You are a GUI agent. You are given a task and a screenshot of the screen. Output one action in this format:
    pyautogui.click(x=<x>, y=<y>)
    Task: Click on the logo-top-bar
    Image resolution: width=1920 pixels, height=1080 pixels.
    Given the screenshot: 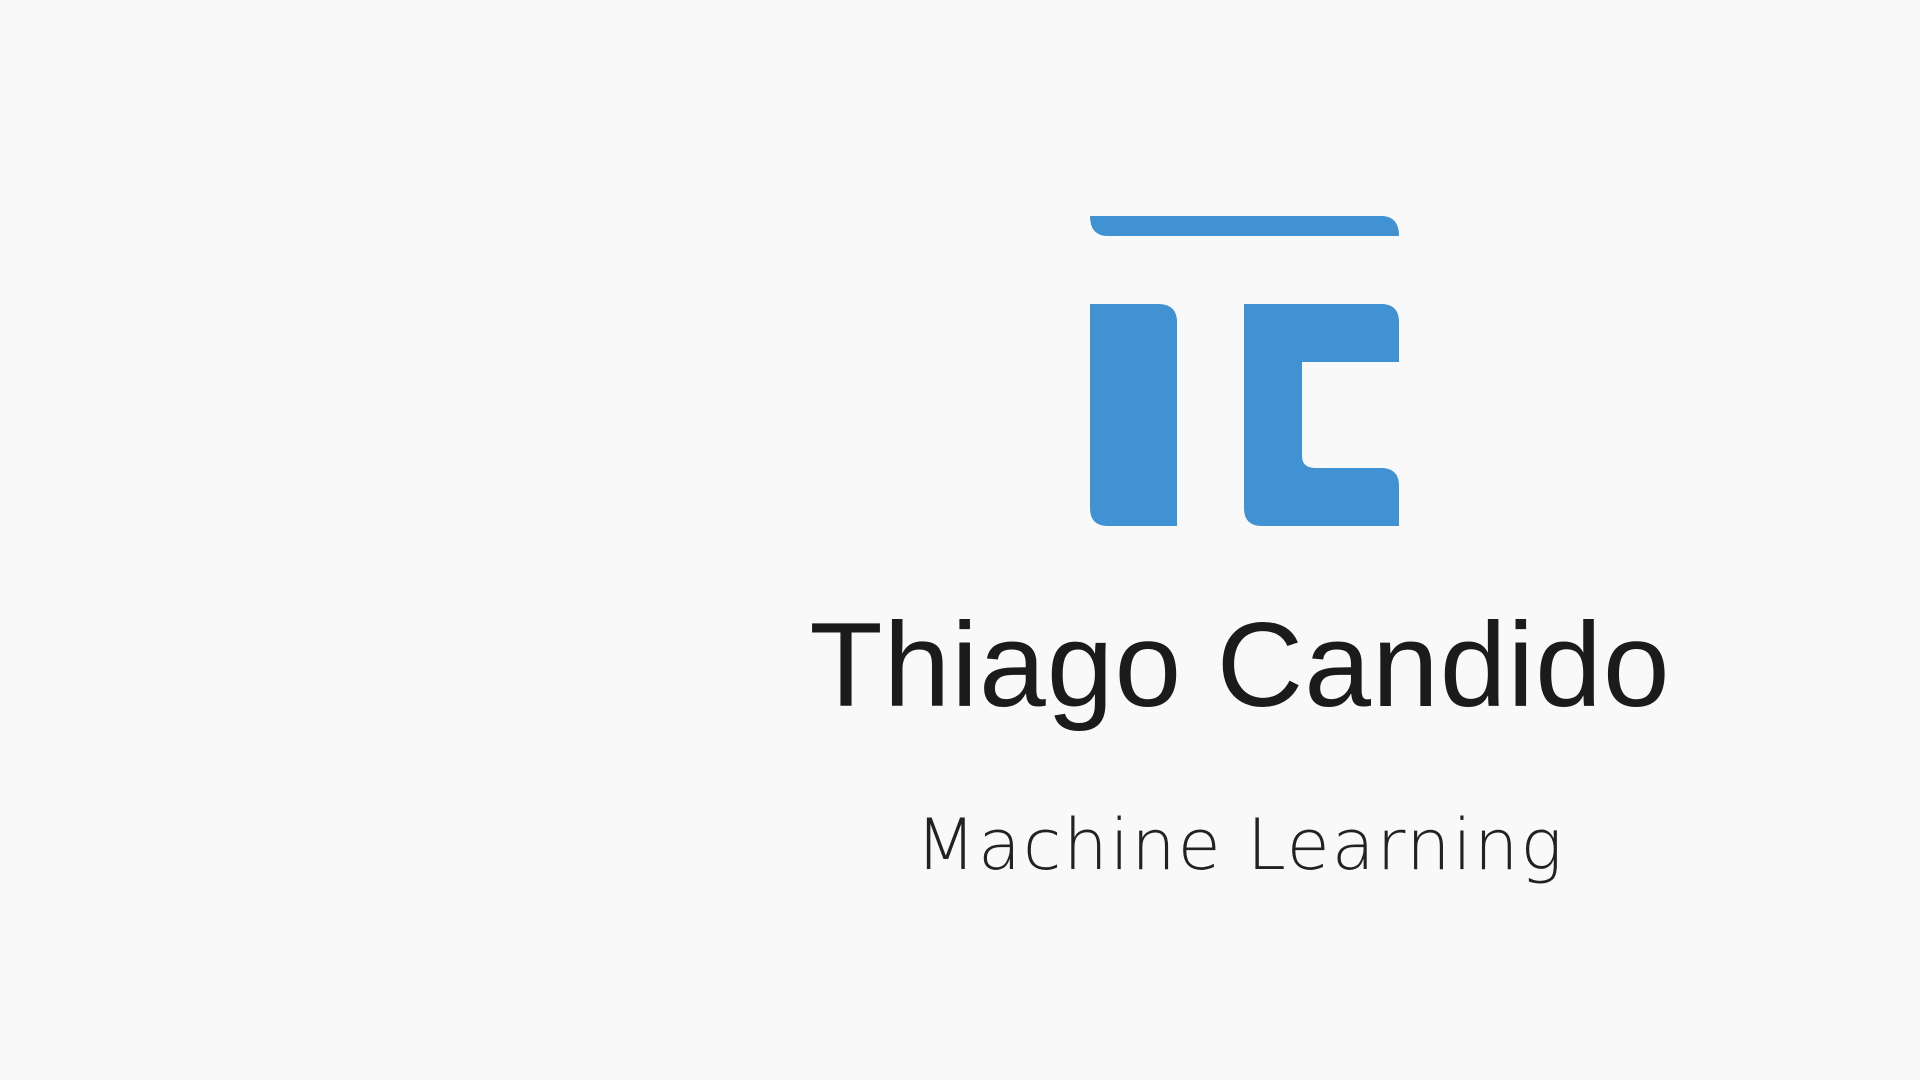 What is the action you would take?
    pyautogui.click(x=1244, y=226)
    